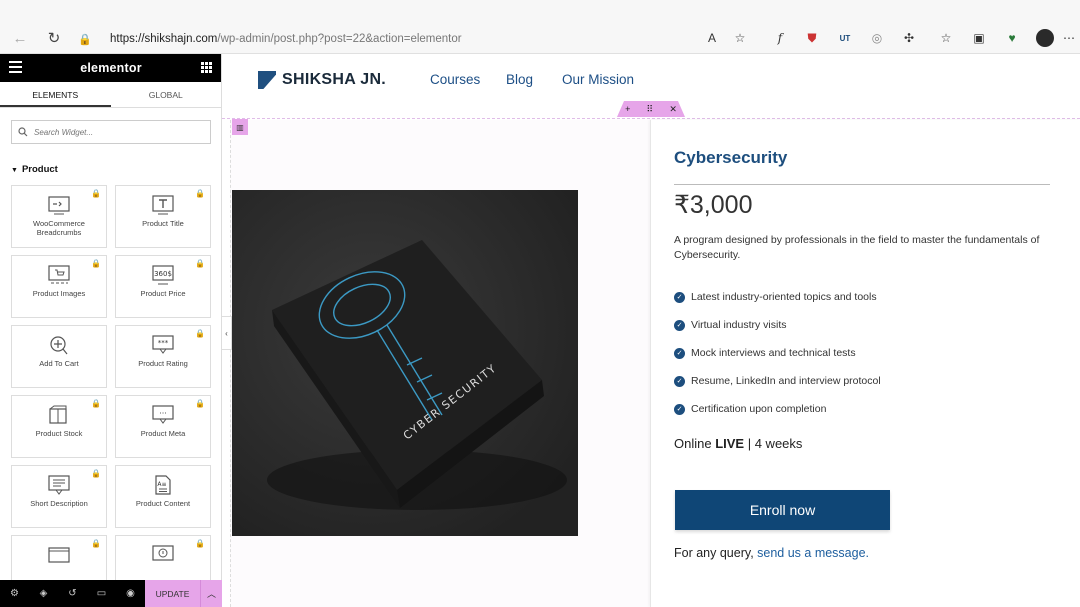 The image size is (1080, 607). I want to click on panel-header: elementor, so click(110, 68).